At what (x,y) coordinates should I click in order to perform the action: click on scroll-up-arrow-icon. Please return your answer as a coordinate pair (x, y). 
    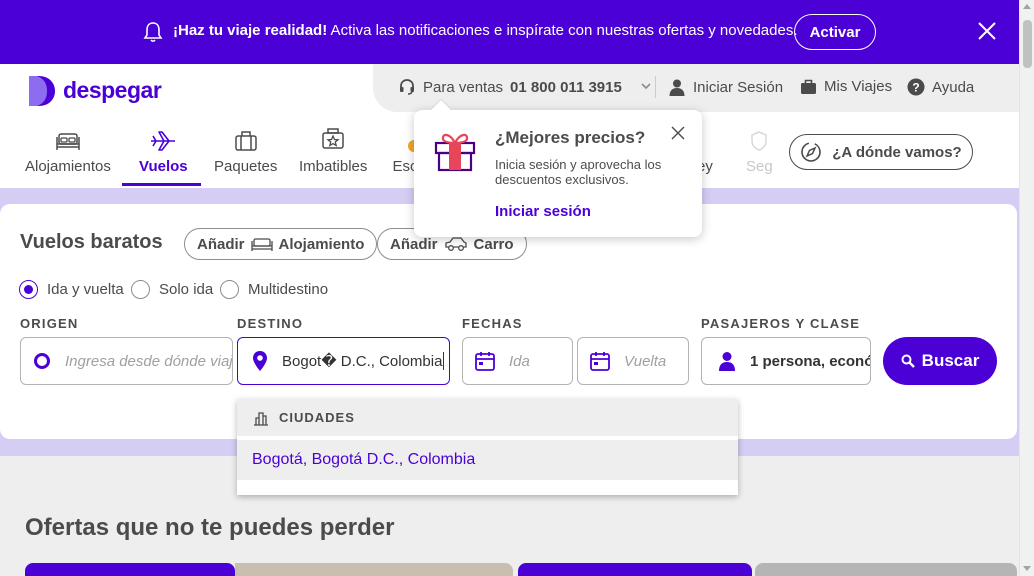
    Looking at the image, I should click on (1027, 6).